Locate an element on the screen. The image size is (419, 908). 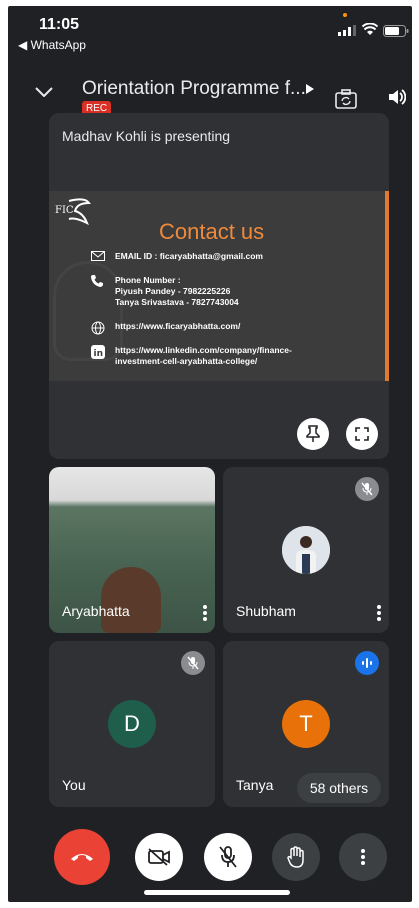
svg-text: in is located at coordinates (99, 354).